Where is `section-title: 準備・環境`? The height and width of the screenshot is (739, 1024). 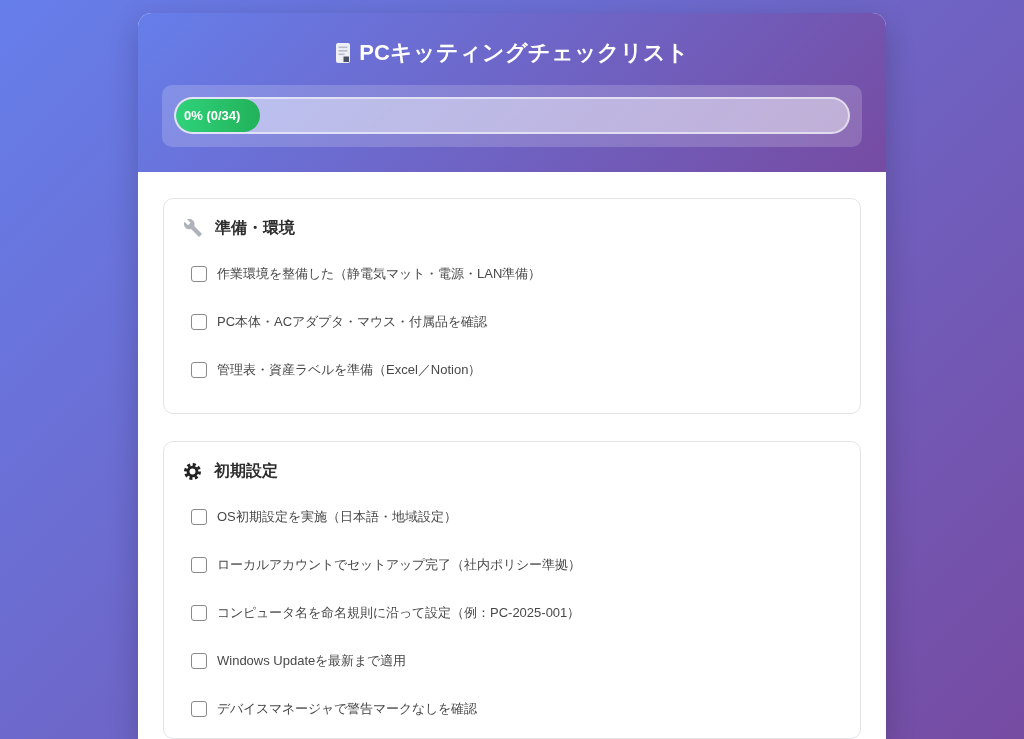 section-title: 準備・環境 is located at coordinates (255, 227).